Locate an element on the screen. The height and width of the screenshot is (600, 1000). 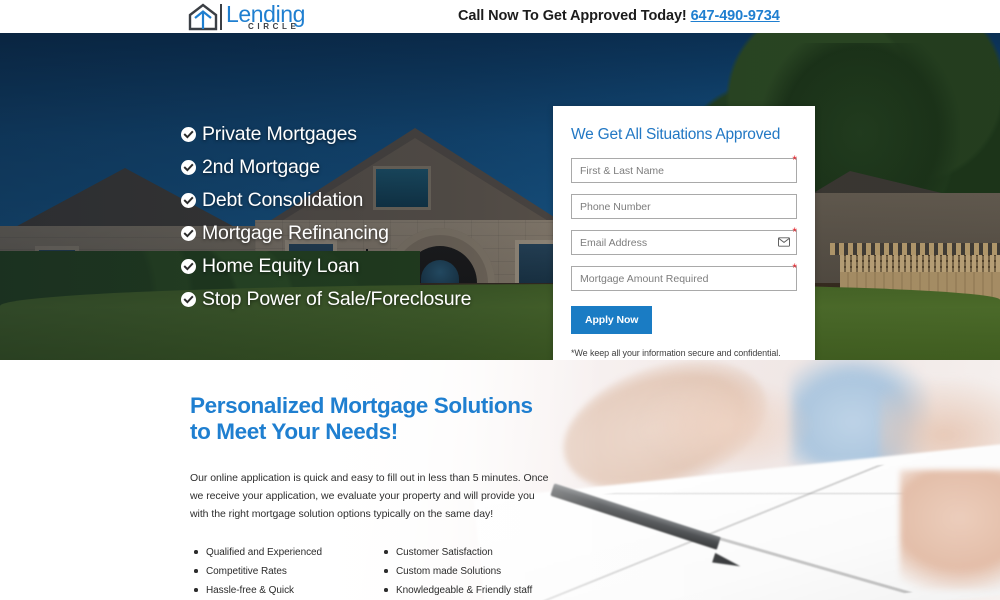
lead-capture-form: We Get All Situations Approved * * * is located at coordinates (684, 233).